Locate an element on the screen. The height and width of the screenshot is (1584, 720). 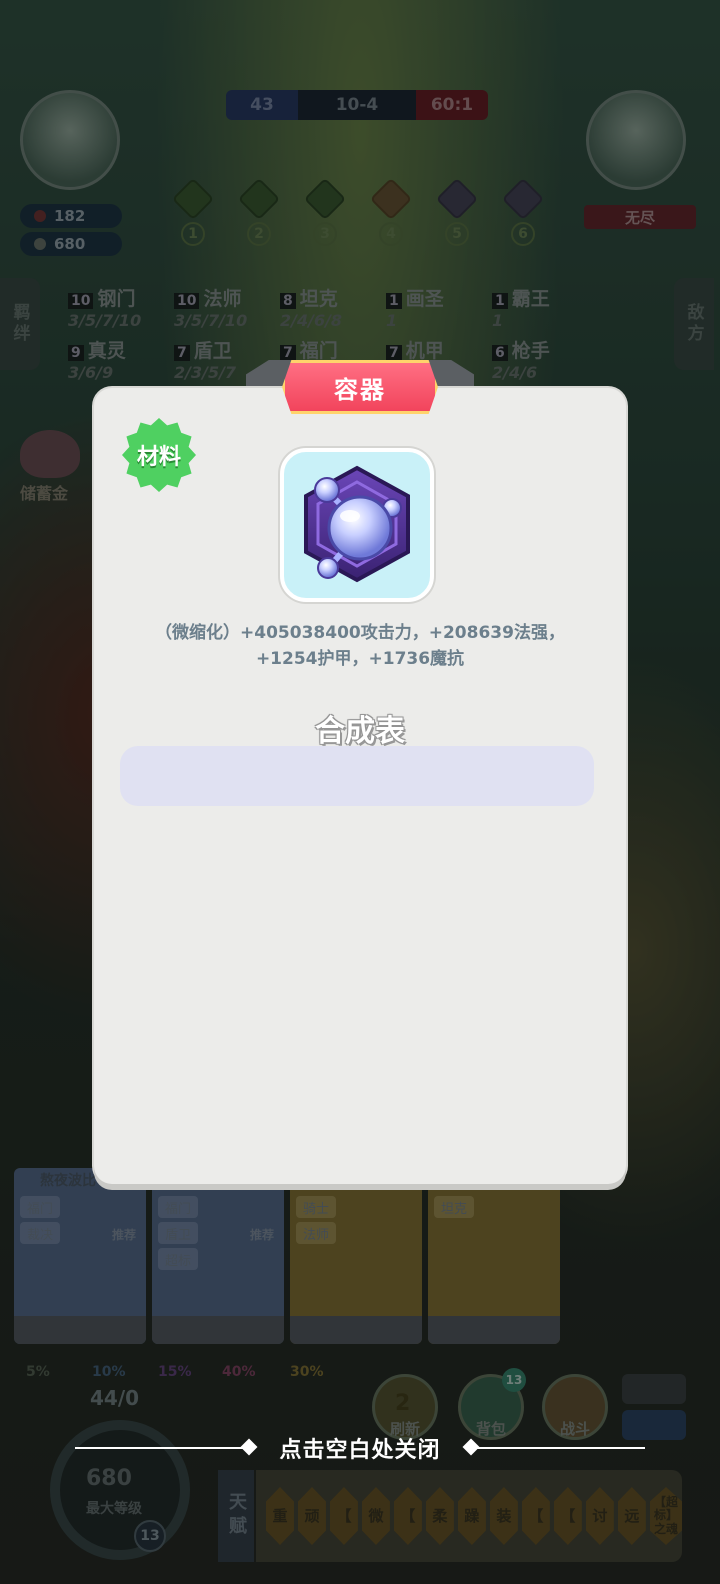
orb-container-icon is located at coordinates (357, 524).